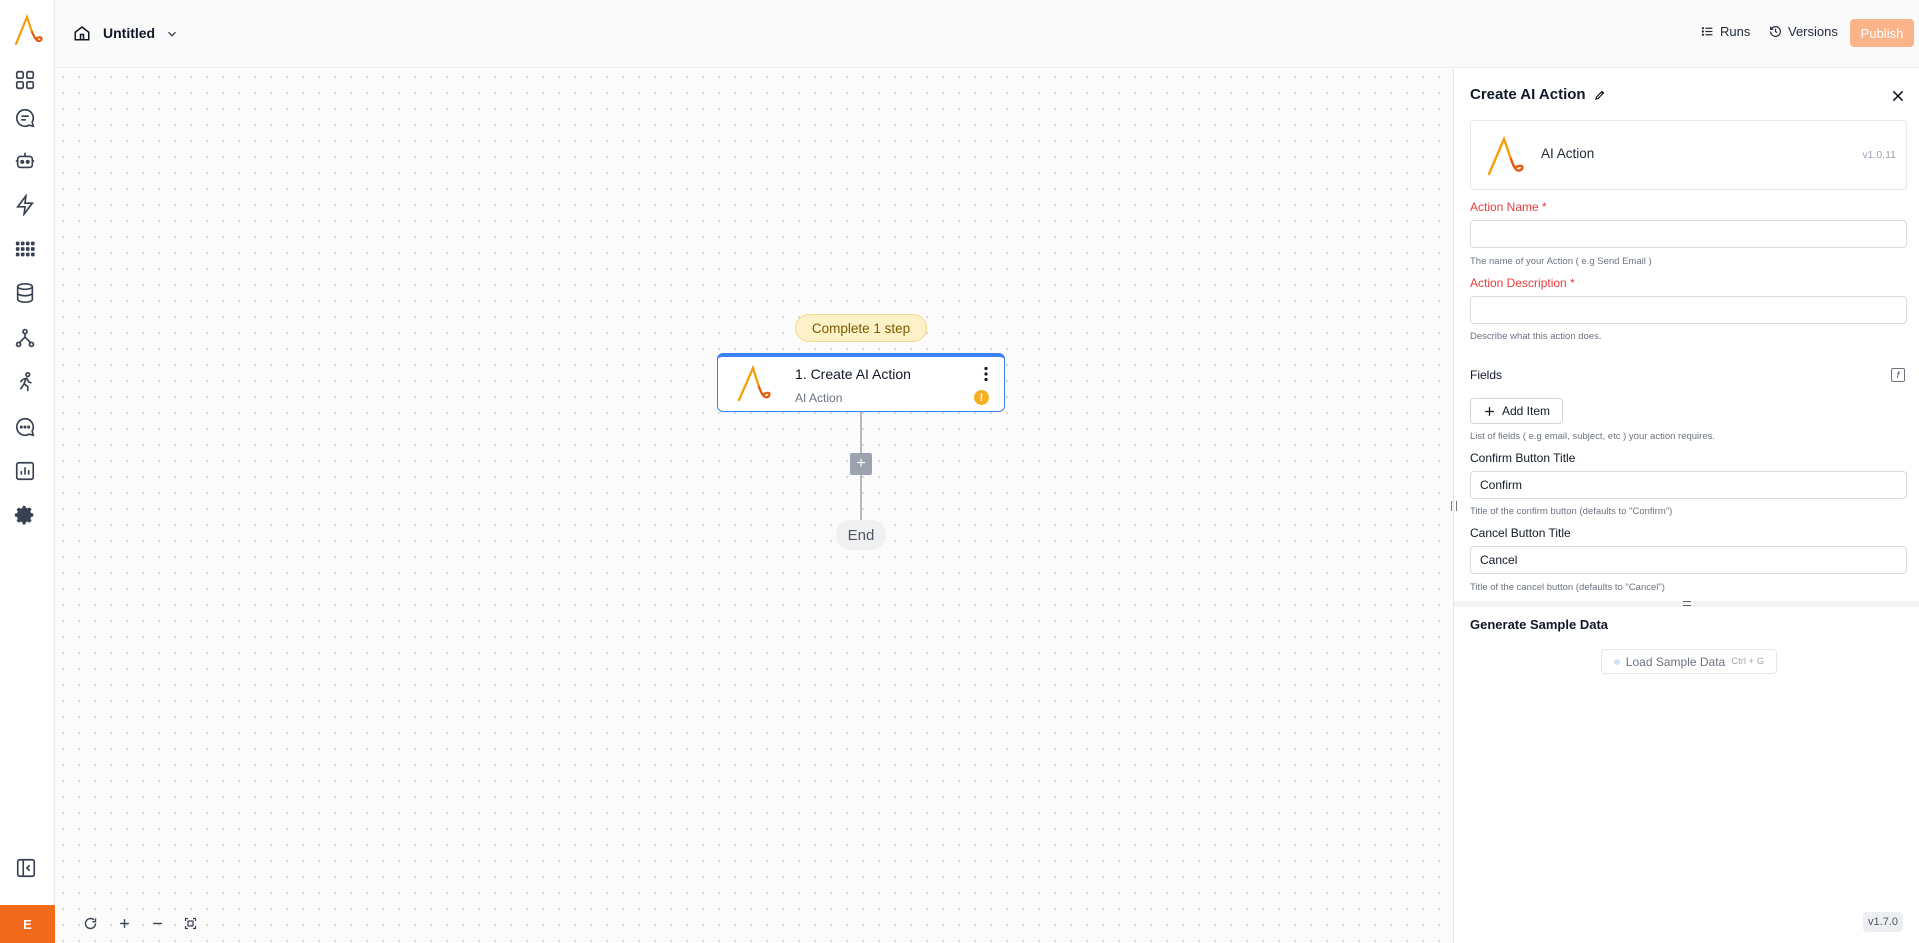 This screenshot has width=1919, height=943. I want to click on drag-handle-icon, so click(1687, 603).